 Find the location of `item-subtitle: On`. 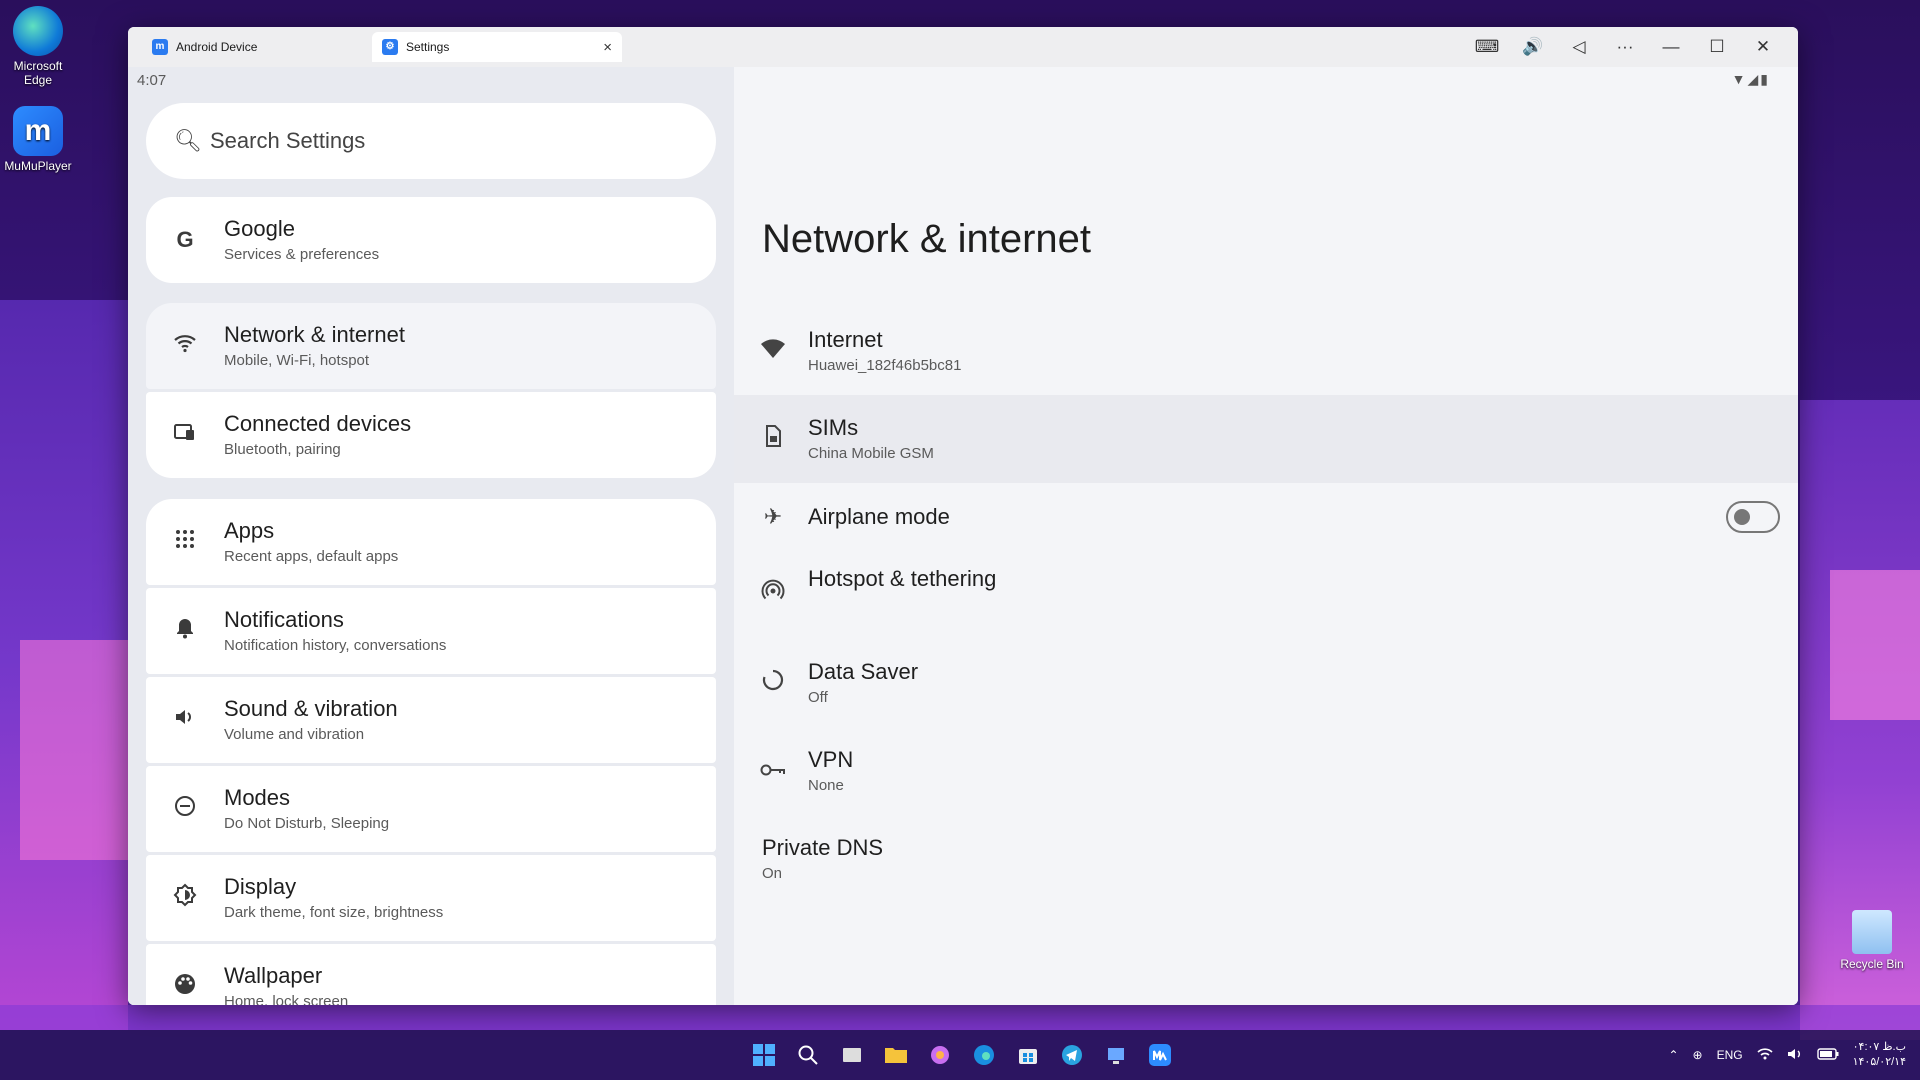

item-subtitle: On is located at coordinates (772, 873).